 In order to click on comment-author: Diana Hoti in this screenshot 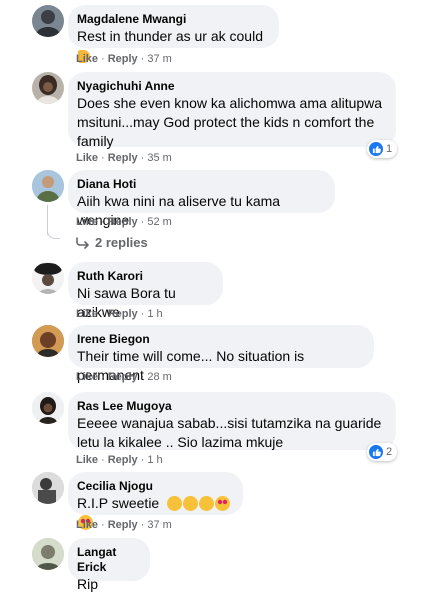, I will do `click(200, 184)`.